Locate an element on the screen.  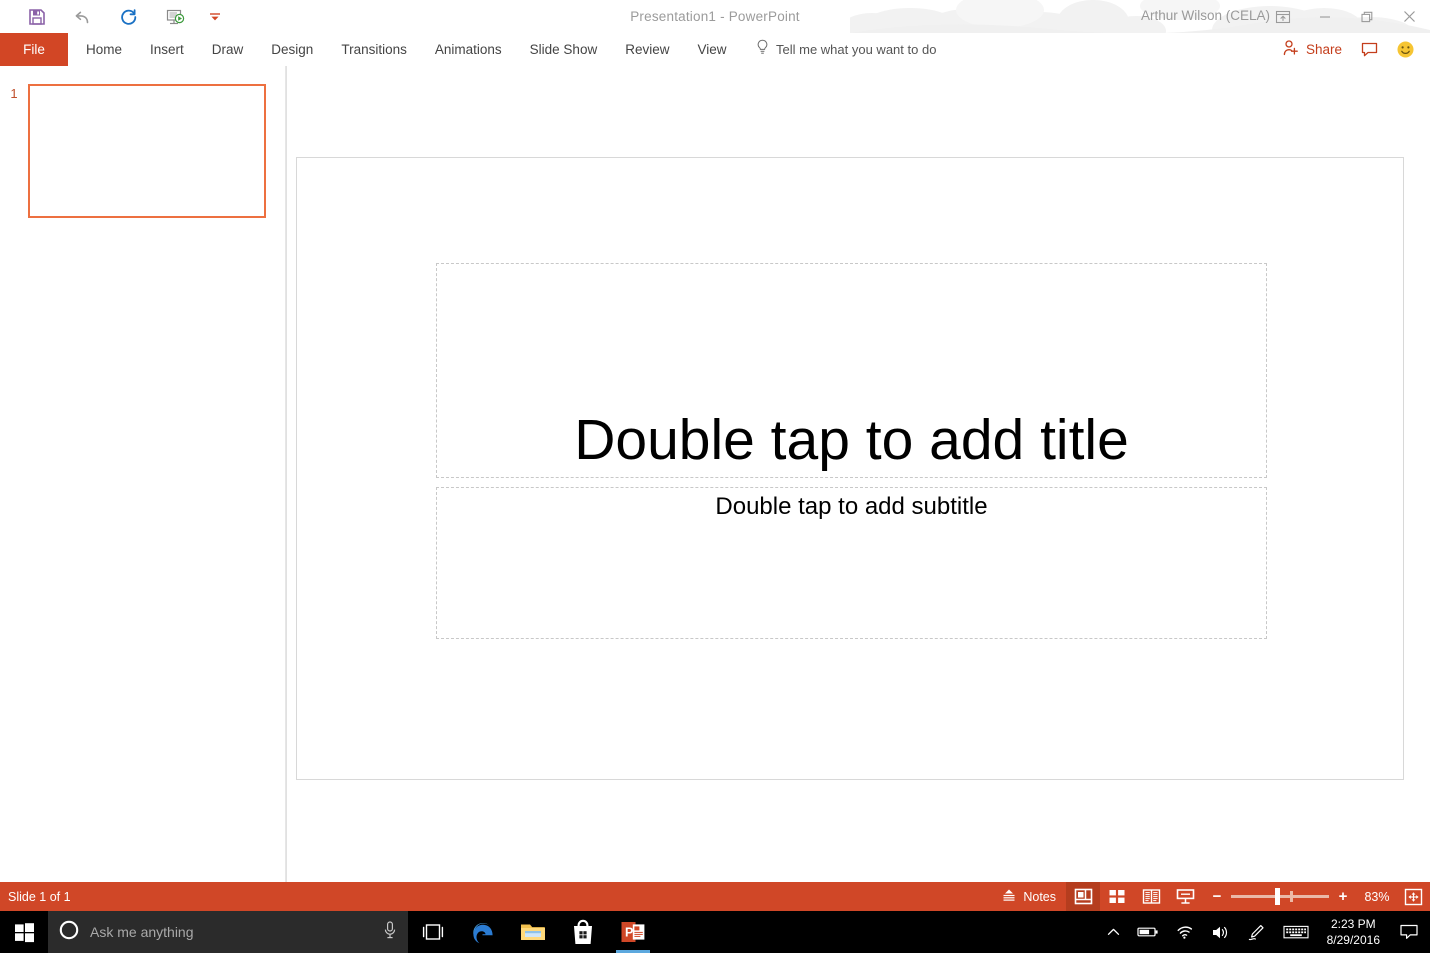
volume-icon is located at coordinates (1221, 932).